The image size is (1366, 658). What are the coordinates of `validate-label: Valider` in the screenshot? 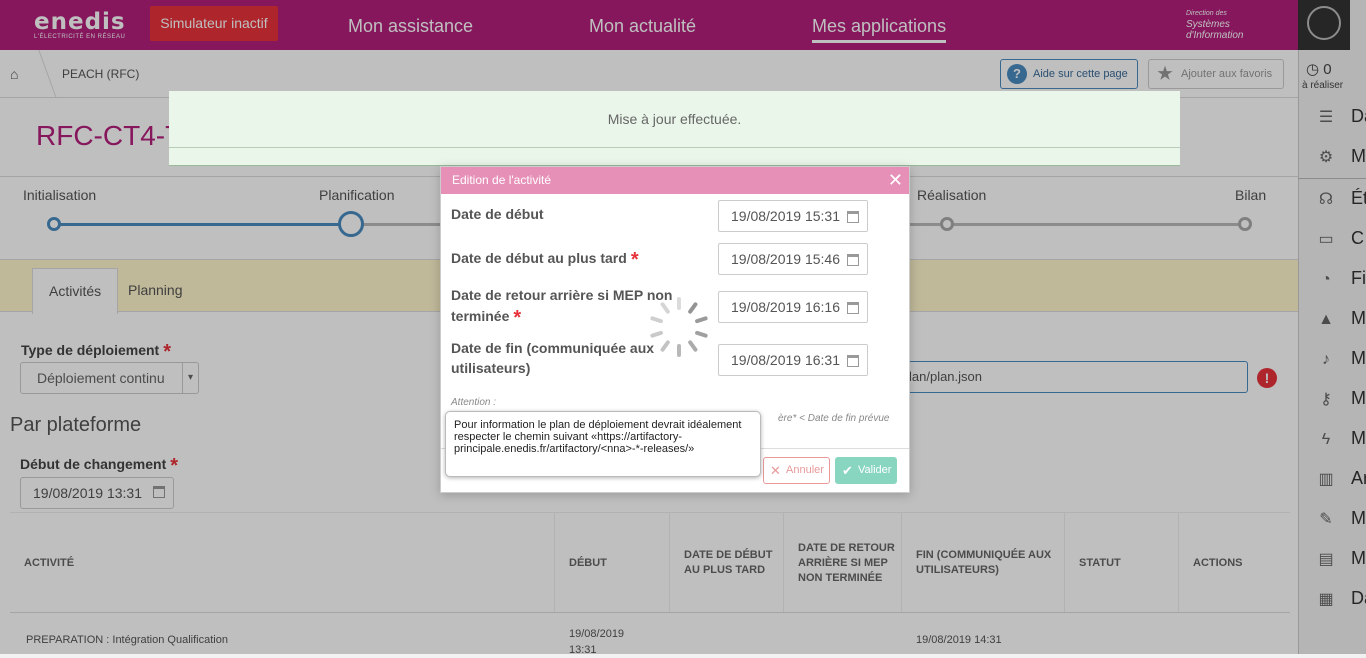 It's located at (875, 470).